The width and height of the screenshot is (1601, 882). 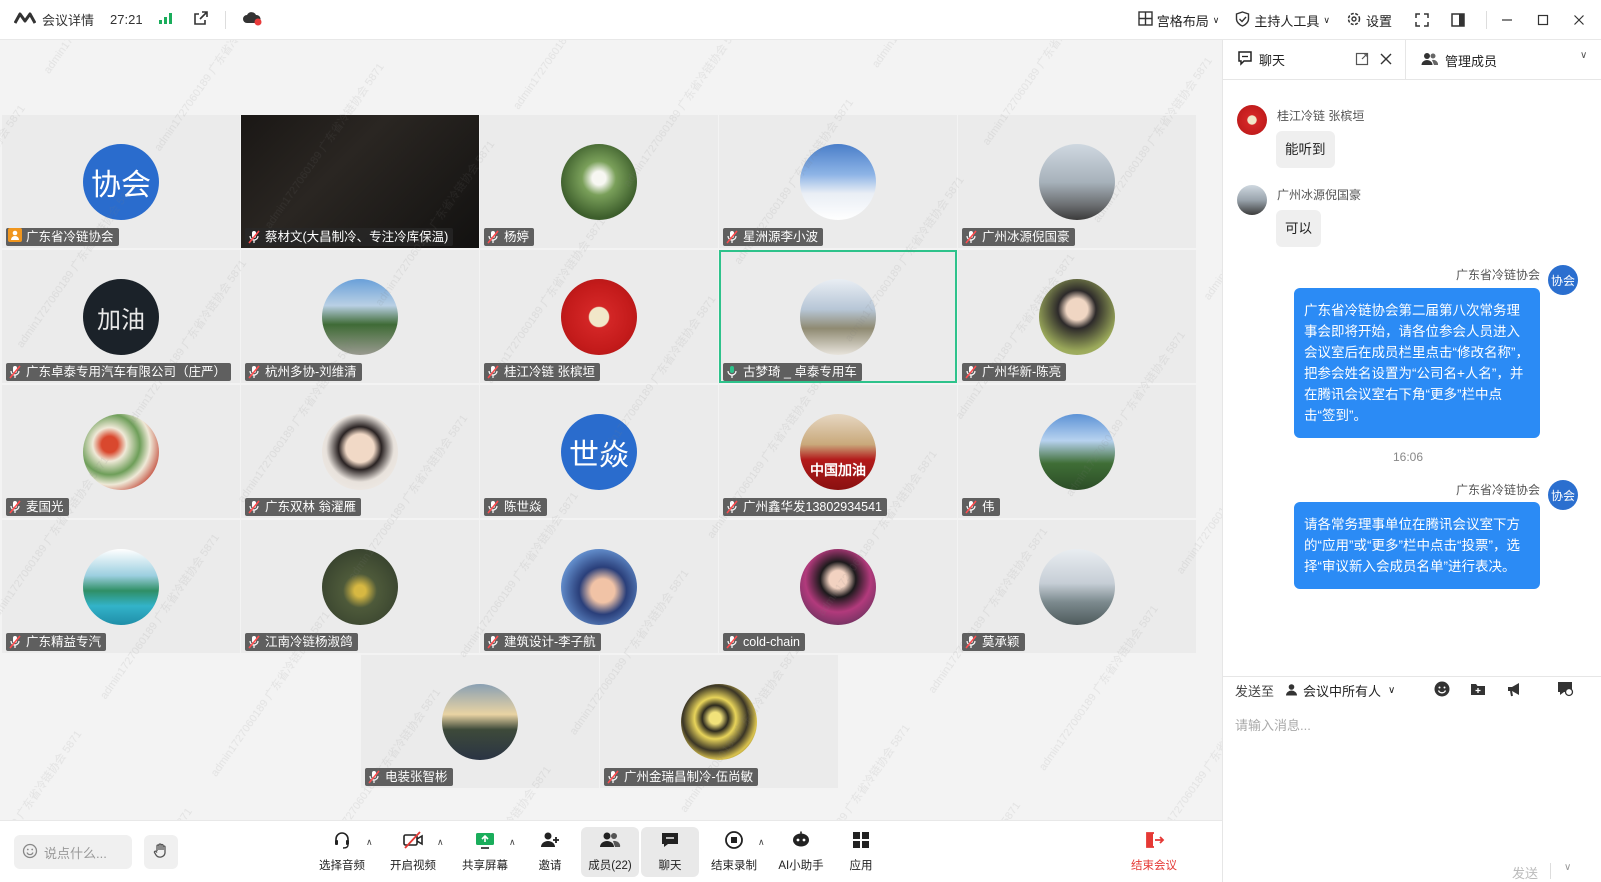 I want to click on divider, so click(x=1486, y=20).